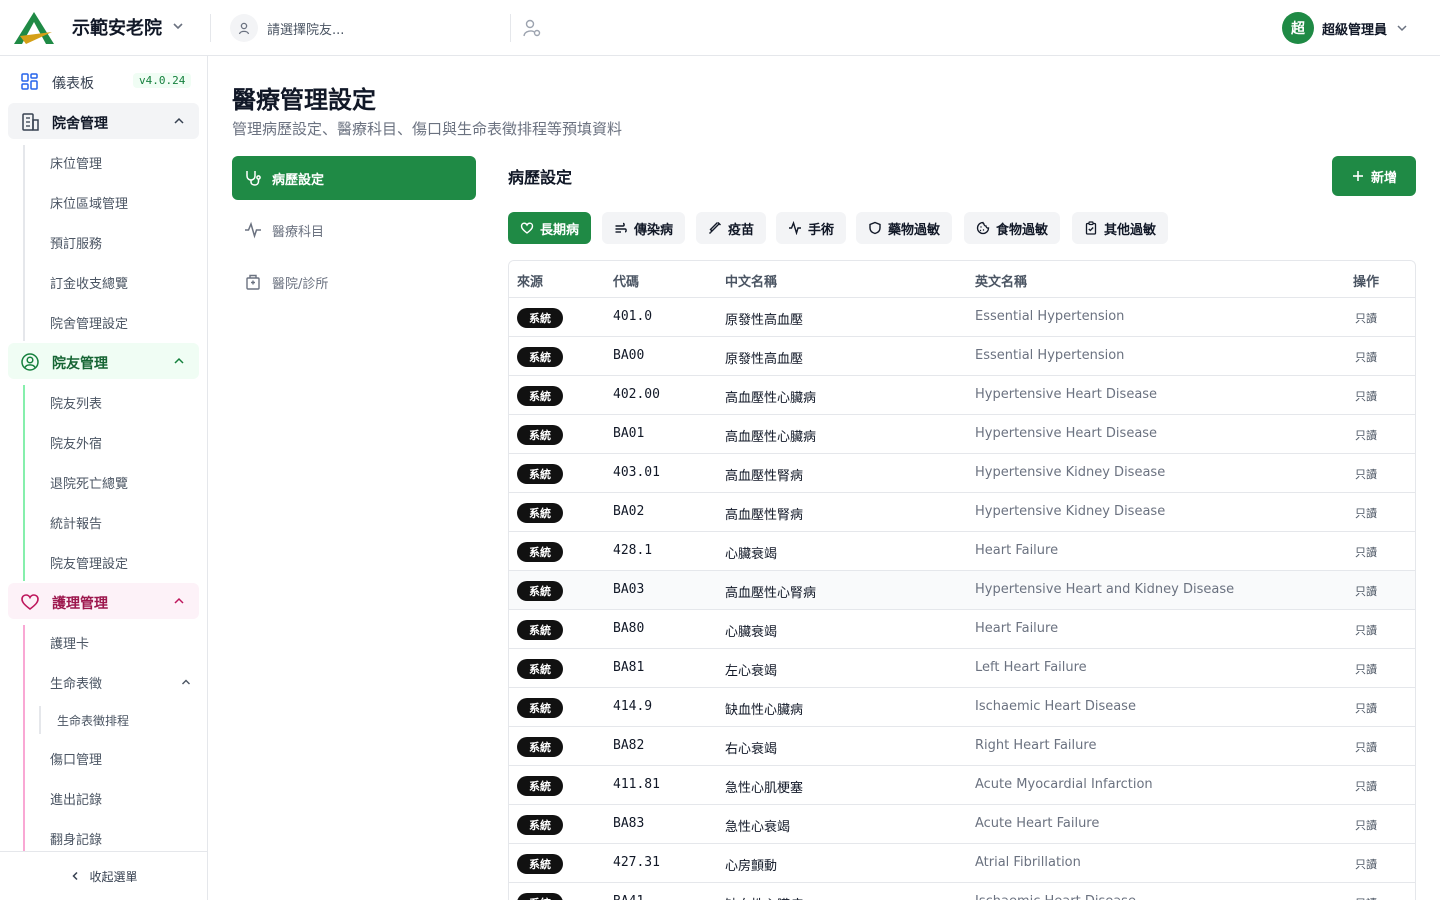 The image size is (1440, 900). What do you see at coordinates (1345, 28) in the screenshot?
I see `user-menu: 超 超級管理員` at bounding box center [1345, 28].